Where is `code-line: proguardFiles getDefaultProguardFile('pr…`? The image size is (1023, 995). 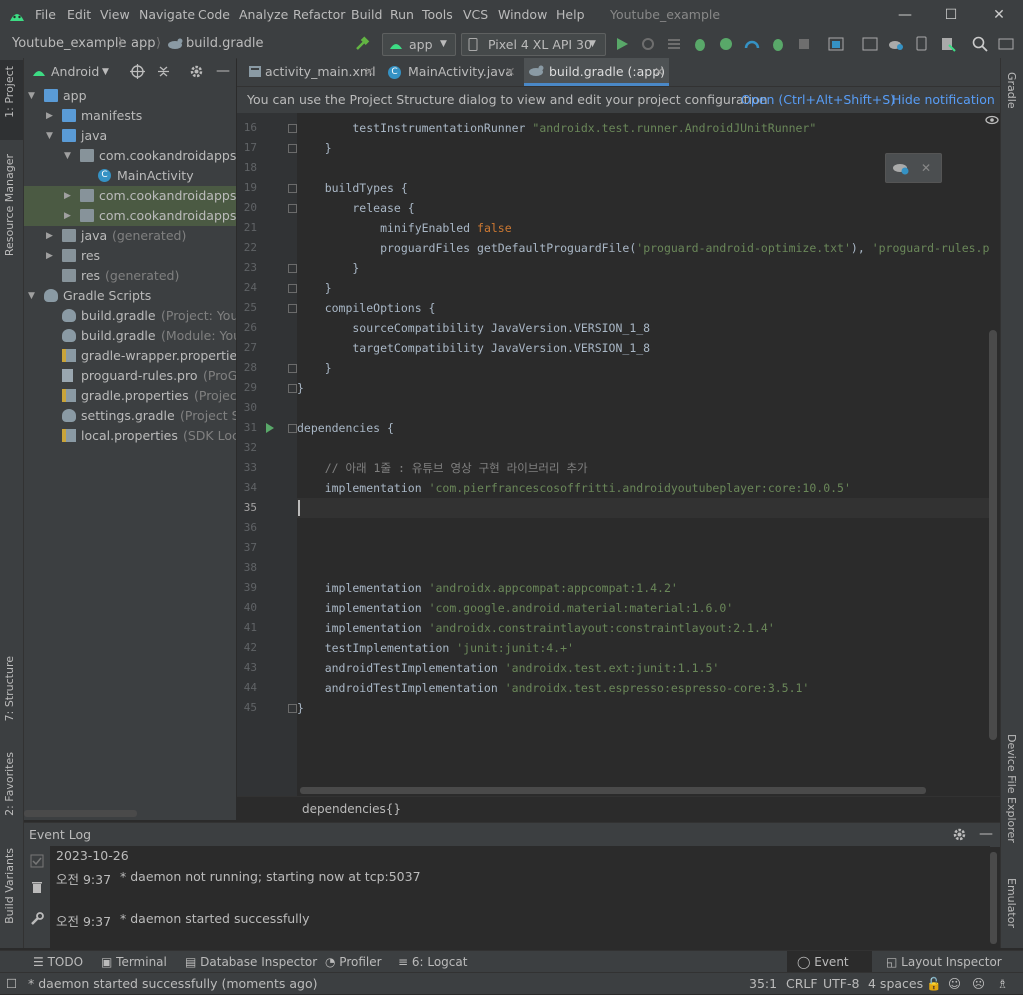 code-line: proguardFiles getDefaultProguardFile('pr… is located at coordinates (643, 248).